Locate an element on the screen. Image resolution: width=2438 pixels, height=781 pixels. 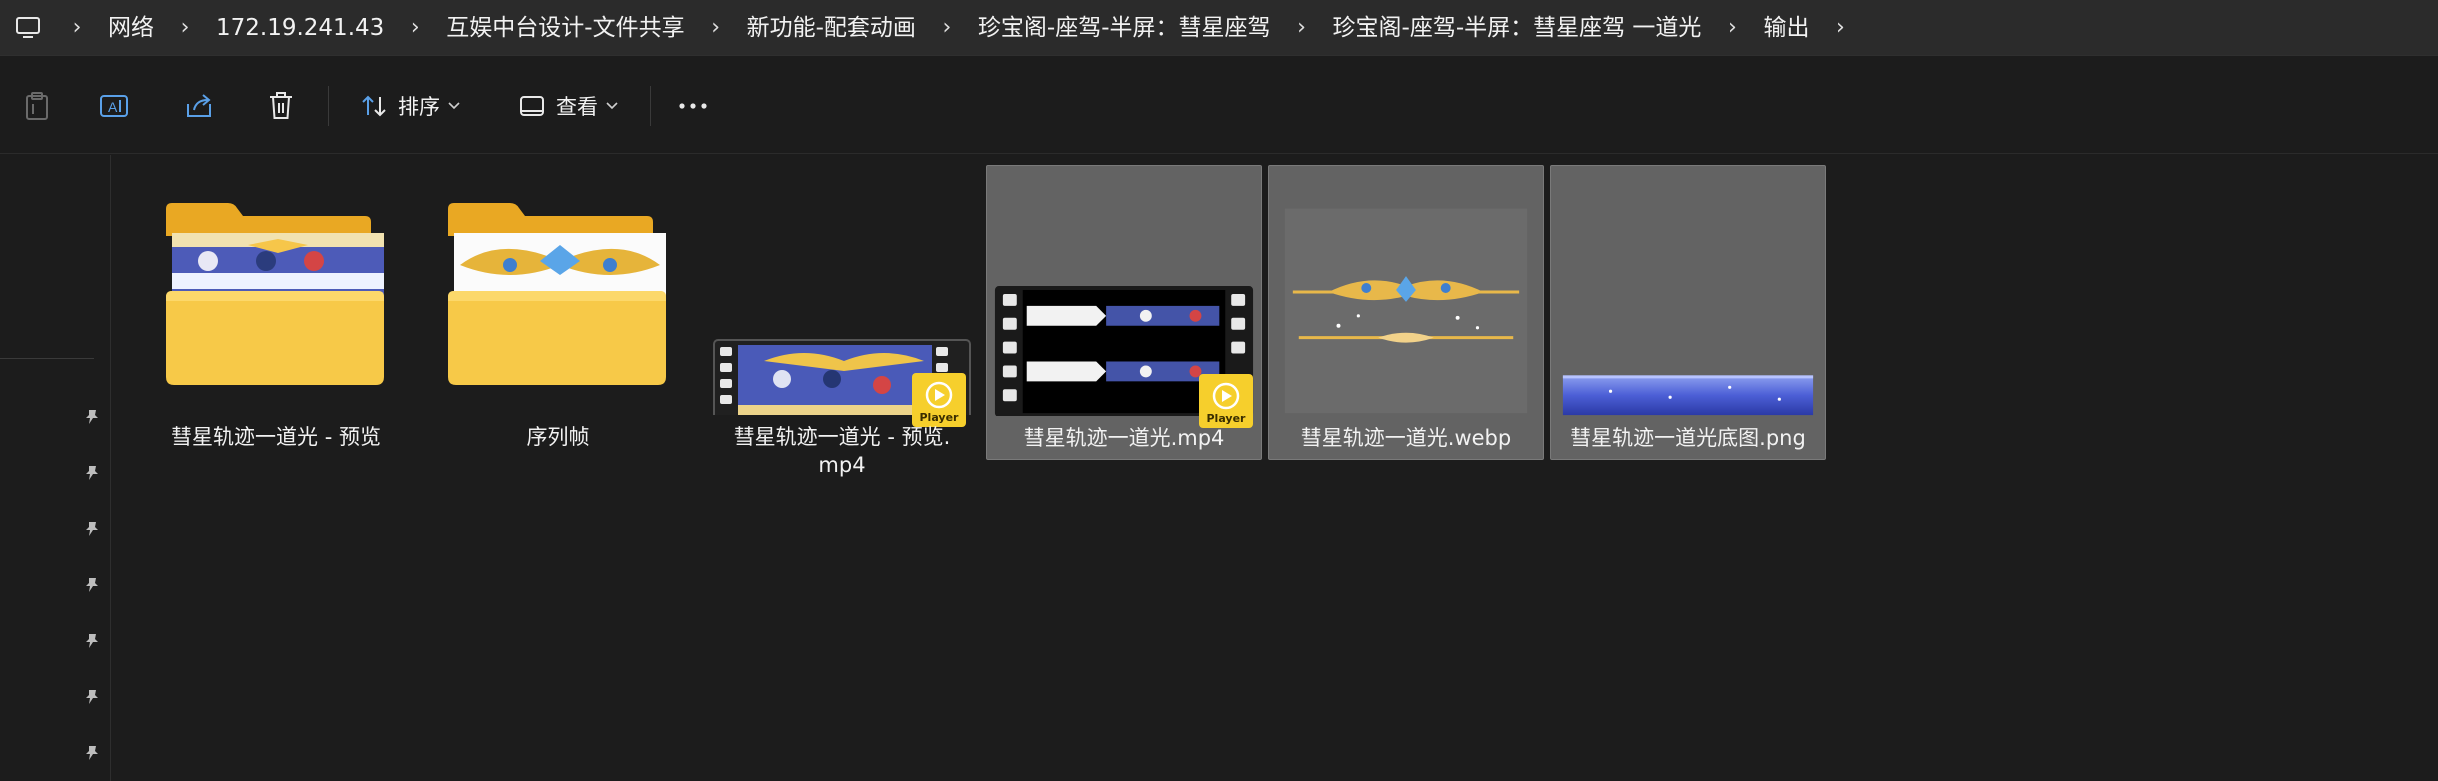
computer-icon is located at coordinates (28, 28).